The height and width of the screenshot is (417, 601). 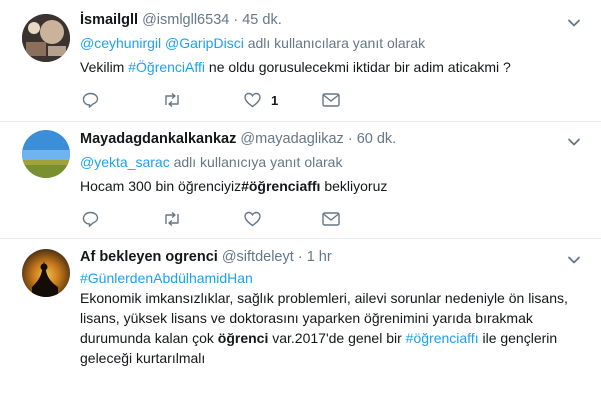 I want to click on reply-suffix: adlı kullanıcıya yanıt olarak, so click(x=258, y=162).